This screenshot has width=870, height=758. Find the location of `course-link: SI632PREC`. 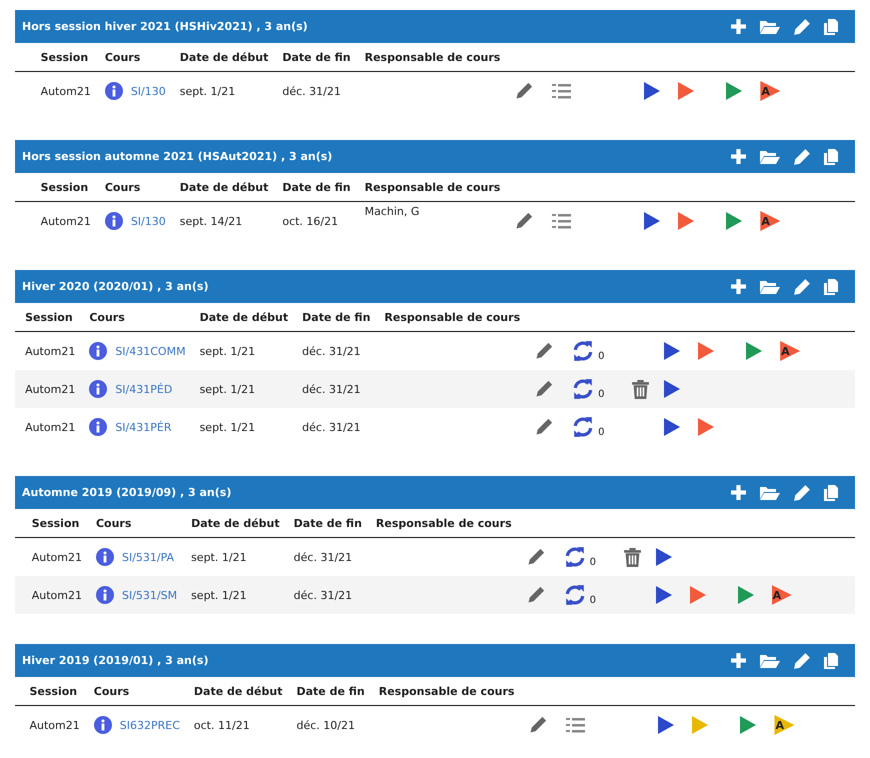

course-link: SI632PREC is located at coordinates (150, 725).